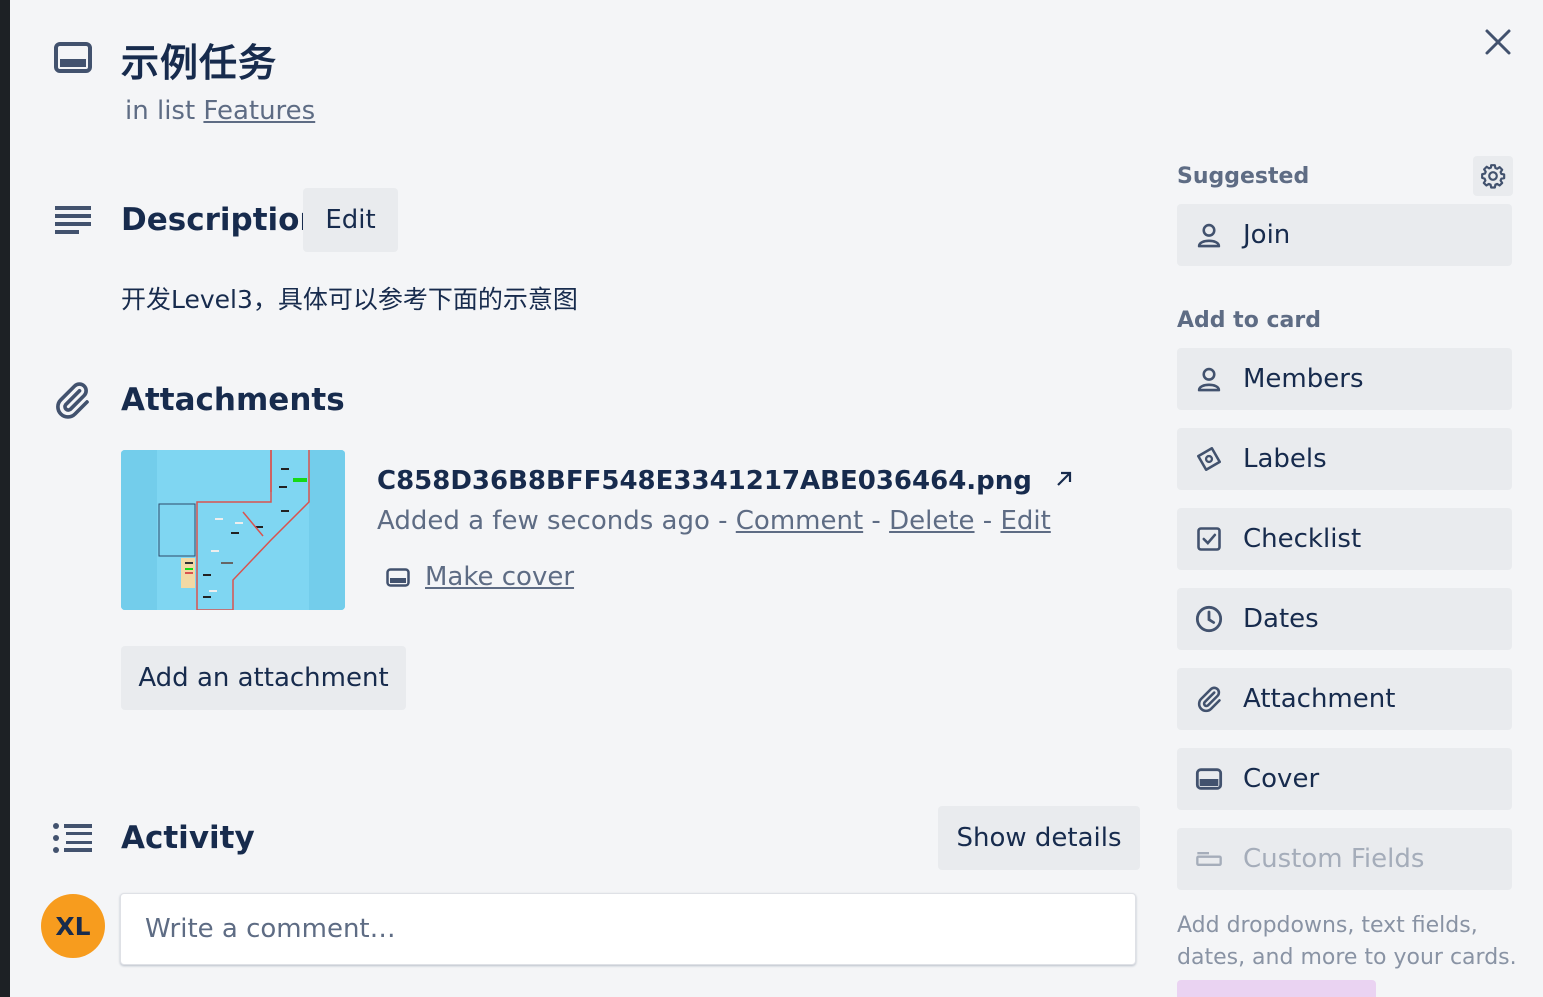  What do you see at coordinates (73, 926) in the screenshot?
I see `avatar: XL` at bounding box center [73, 926].